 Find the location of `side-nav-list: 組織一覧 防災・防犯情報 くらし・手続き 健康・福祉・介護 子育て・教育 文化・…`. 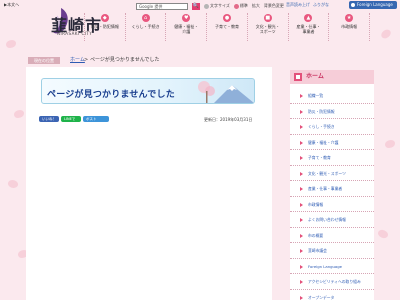

side-nav-list: 組織一覧 防災・防犯情報 くらし・手続き 健康・福祉・介護 子育て・教育 文化・… is located at coordinates (332, 194).